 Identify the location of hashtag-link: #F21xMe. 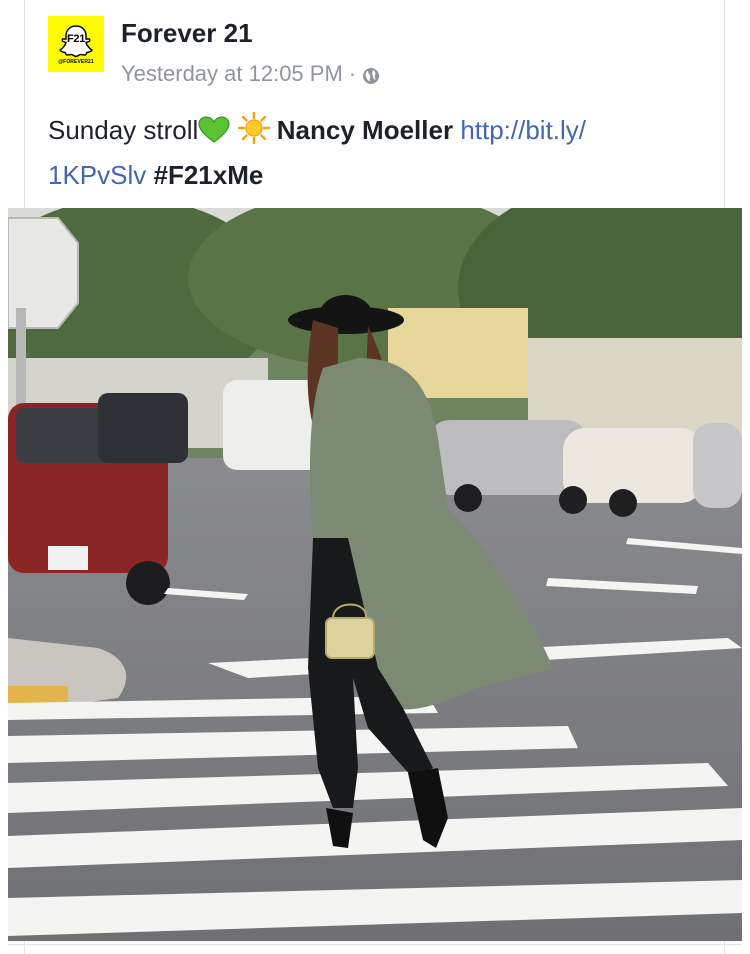
(209, 175).